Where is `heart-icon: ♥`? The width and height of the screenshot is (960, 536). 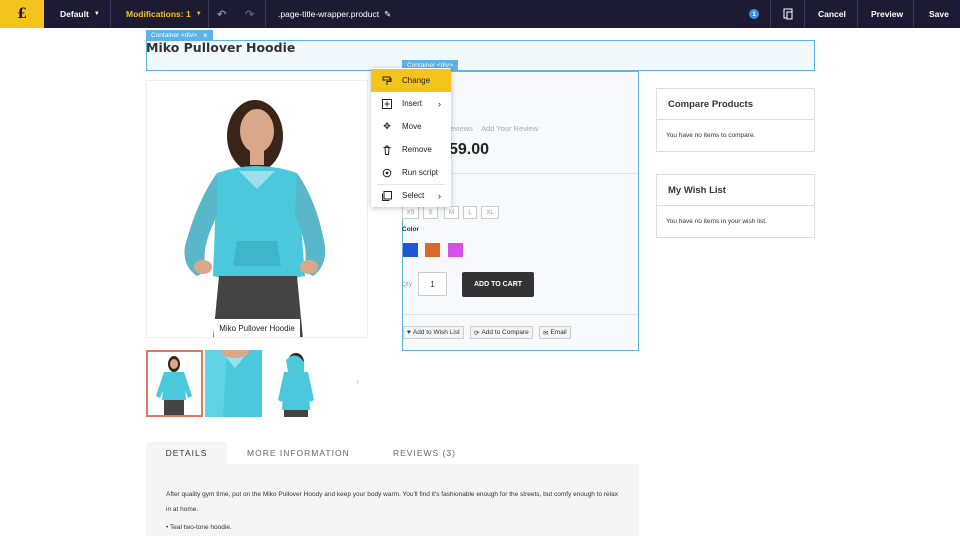
heart-icon: ♥ is located at coordinates (409, 332).